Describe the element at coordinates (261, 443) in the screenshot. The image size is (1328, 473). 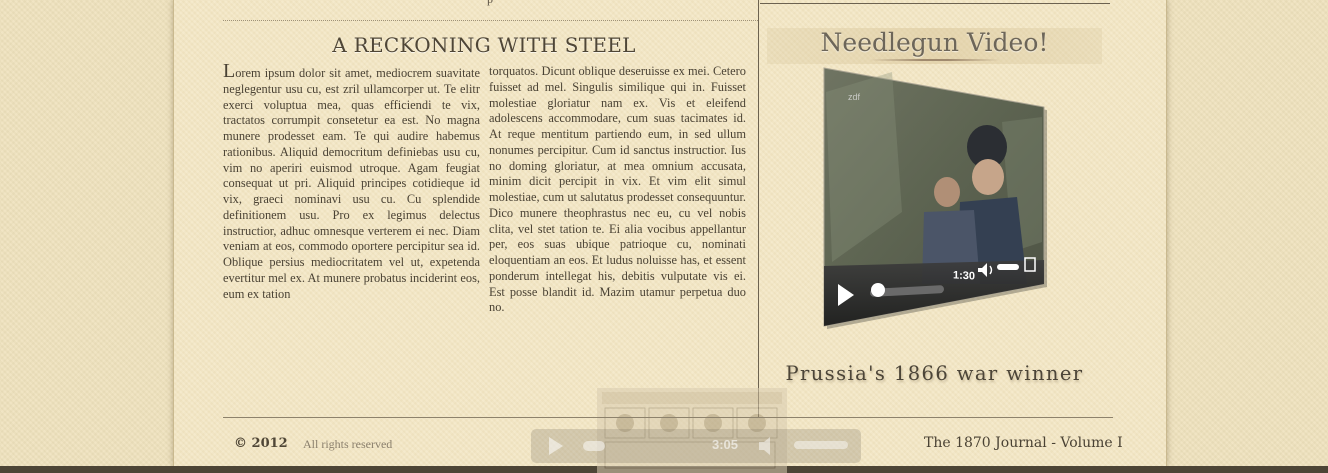
I see `footer-copyright: © 2012` at that location.